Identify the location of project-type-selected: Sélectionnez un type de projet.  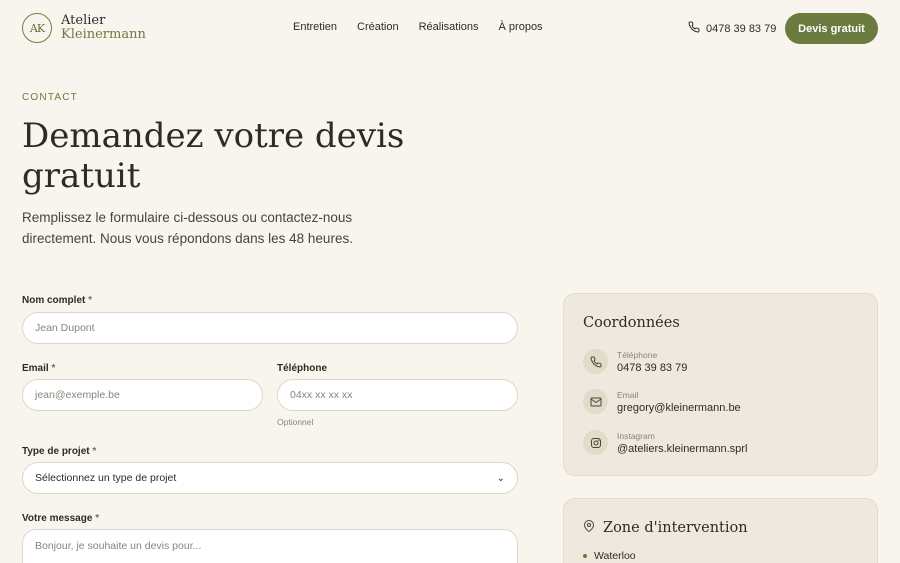
(106, 478).